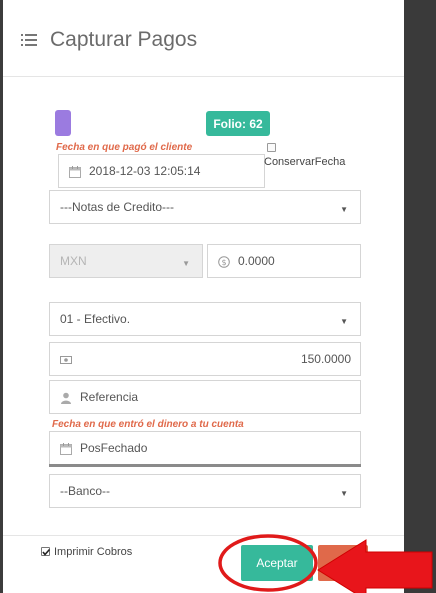 The image size is (436, 593). I want to click on dollar-icon: $, so click(224, 262).